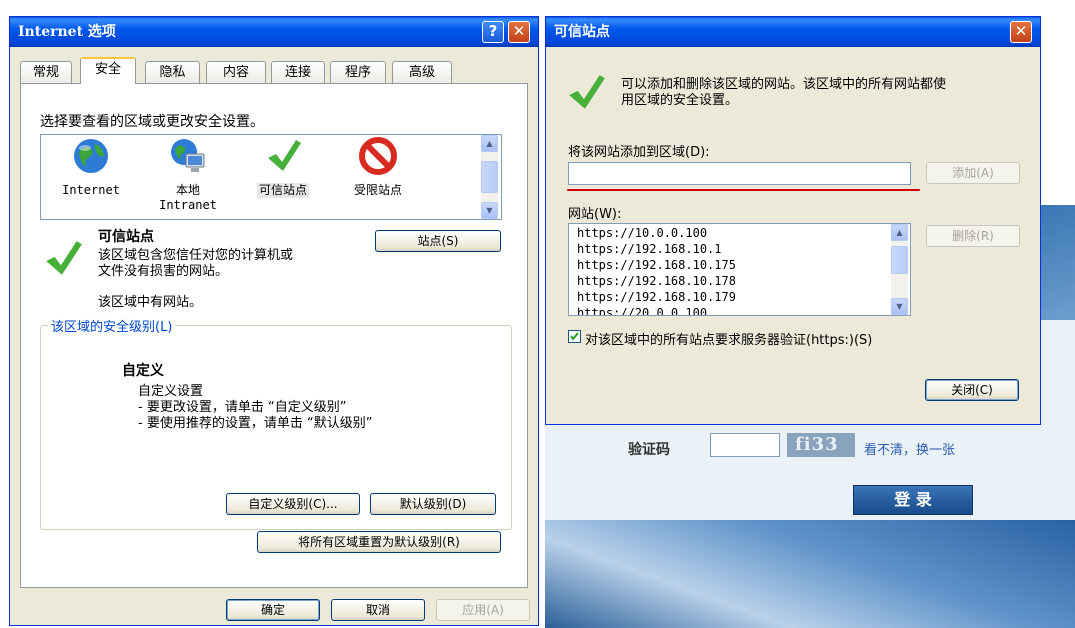 This screenshot has width=1075, height=628. I want to click on zone-internet: Internet, so click(91, 167).